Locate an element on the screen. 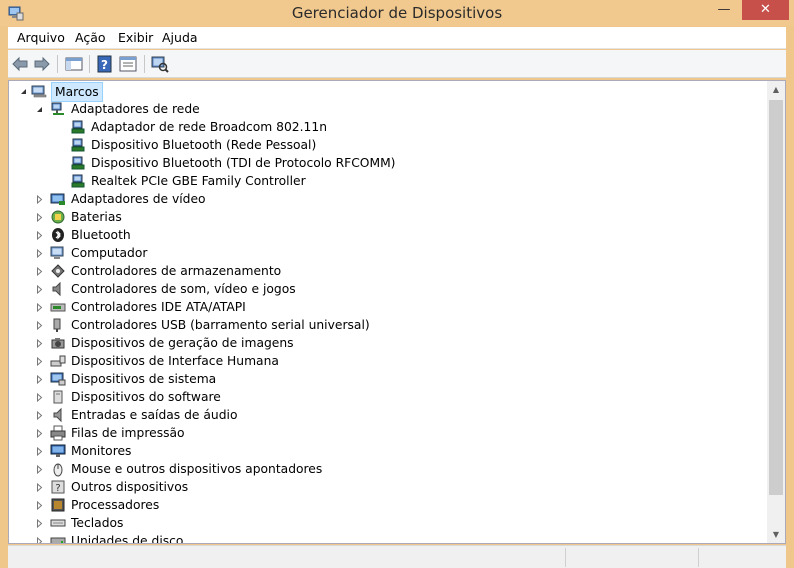  tree-category: Entradas e saídas de áudio is located at coordinates (333, 415).